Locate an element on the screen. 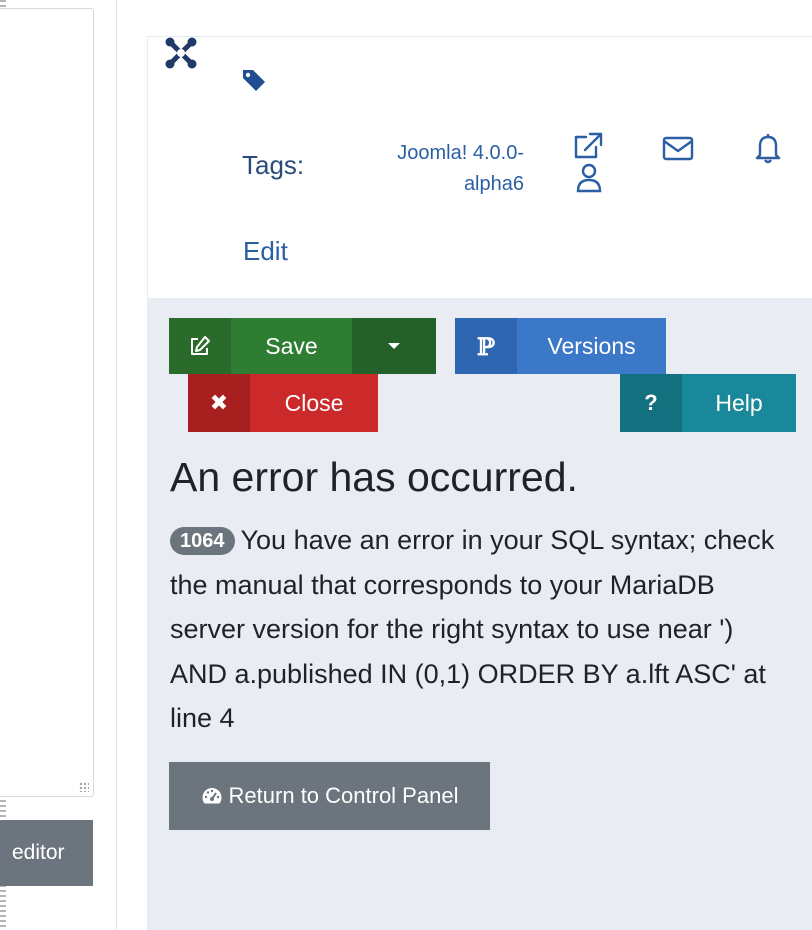  resize-grip-icon is located at coordinates (84, 787).